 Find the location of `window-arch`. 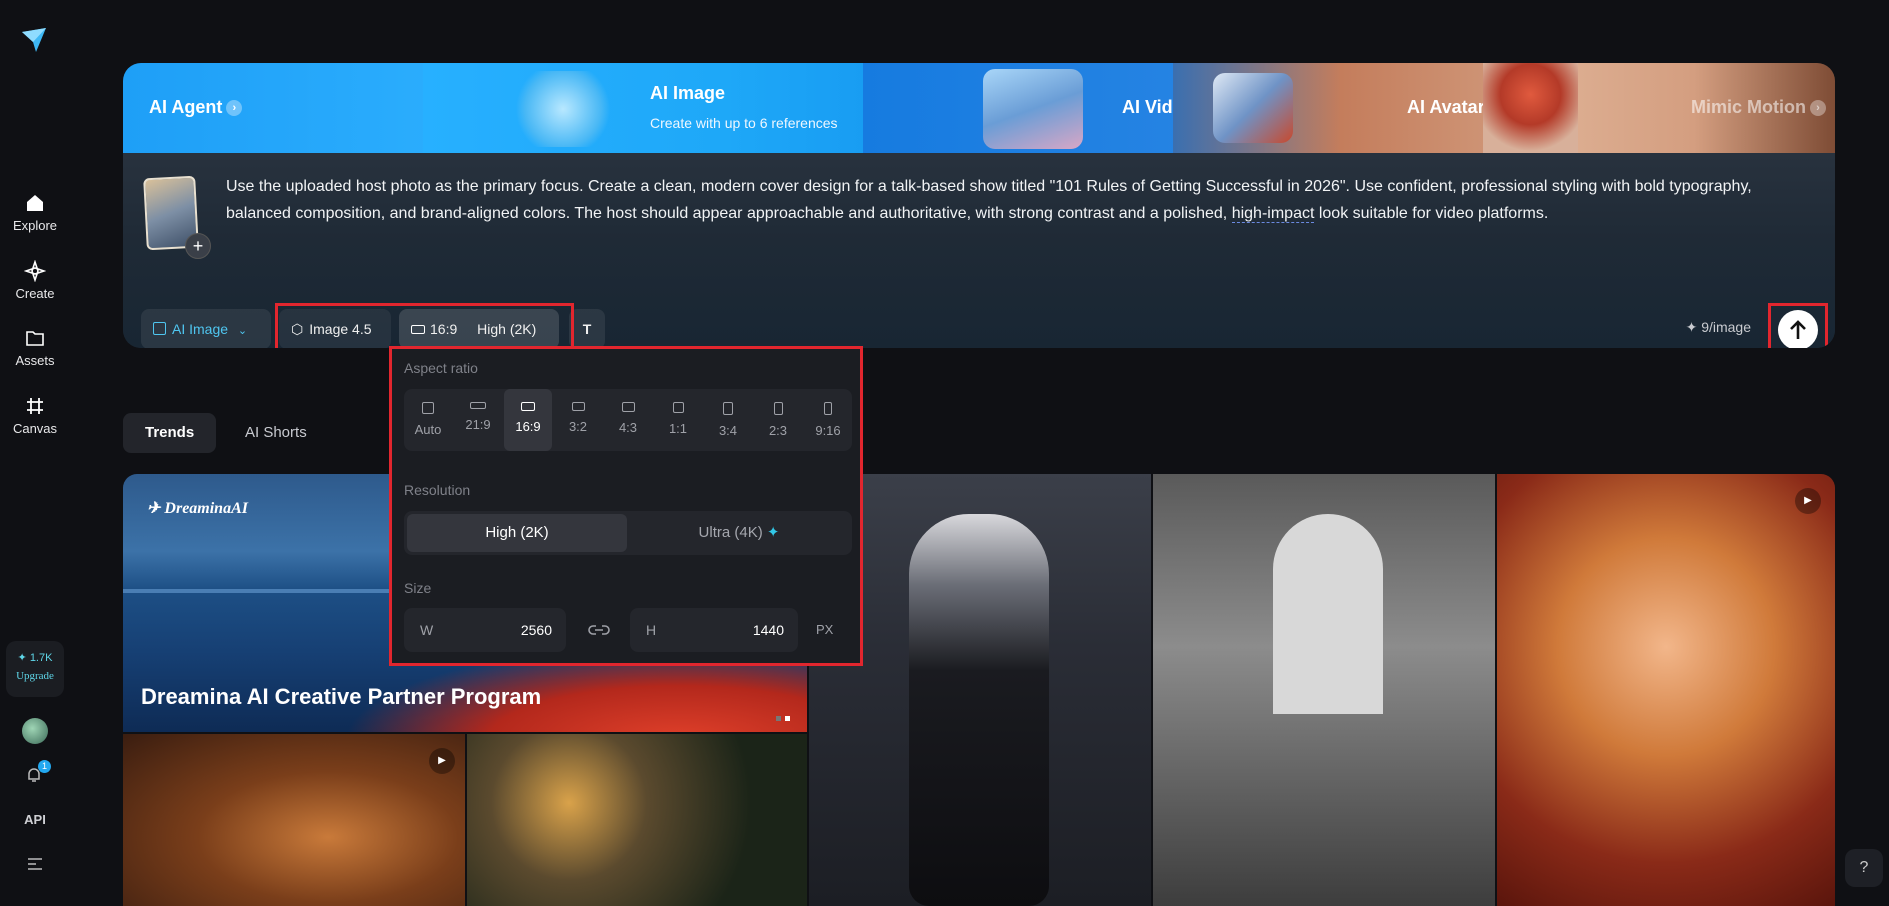

window-arch is located at coordinates (1328, 614).